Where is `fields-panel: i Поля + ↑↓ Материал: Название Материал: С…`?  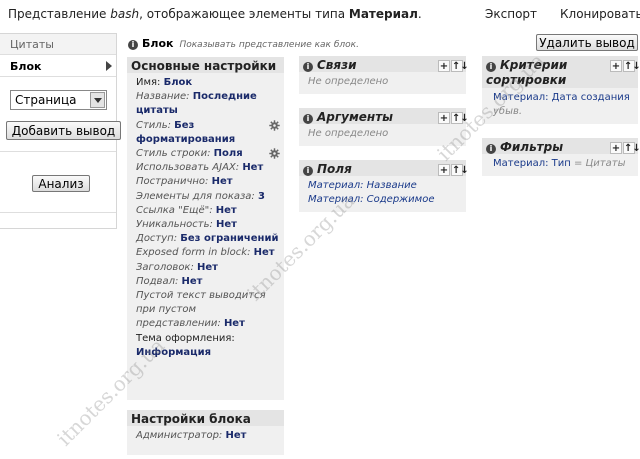 fields-panel: i Поля + ↑↓ Материал: Название Материал: С… is located at coordinates (384, 186).